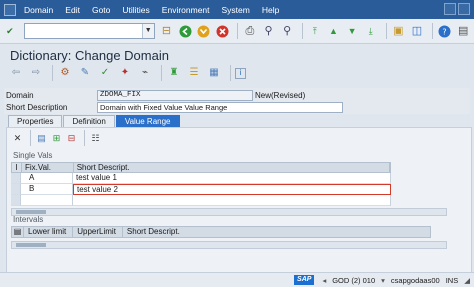  Describe the element at coordinates (232, 189) in the screenshot. I see `short-descript-cell: test value 2` at that location.